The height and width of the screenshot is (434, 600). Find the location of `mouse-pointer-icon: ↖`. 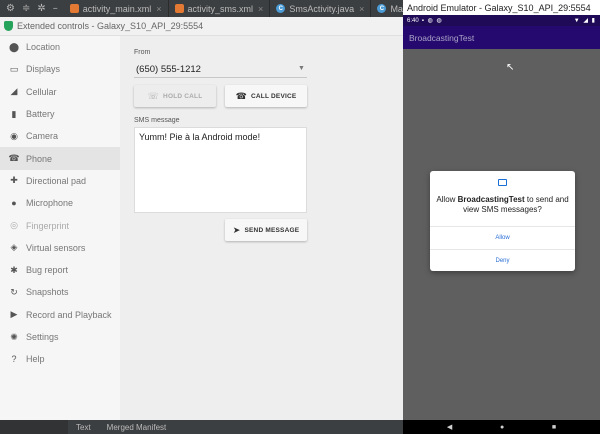

mouse-pointer-icon: ↖ is located at coordinates (510, 67).